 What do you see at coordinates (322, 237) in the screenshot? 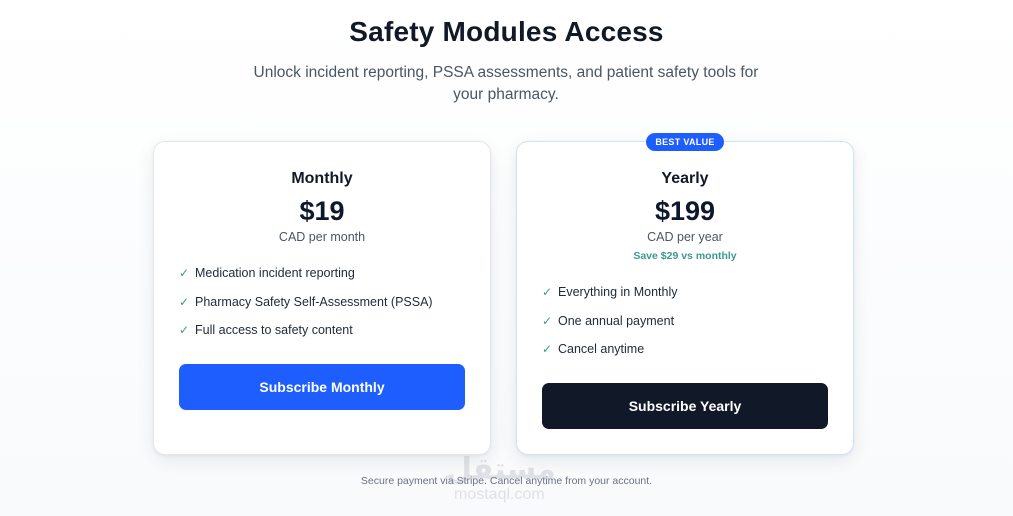
I see `plan-period: CAD per month` at bounding box center [322, 237].